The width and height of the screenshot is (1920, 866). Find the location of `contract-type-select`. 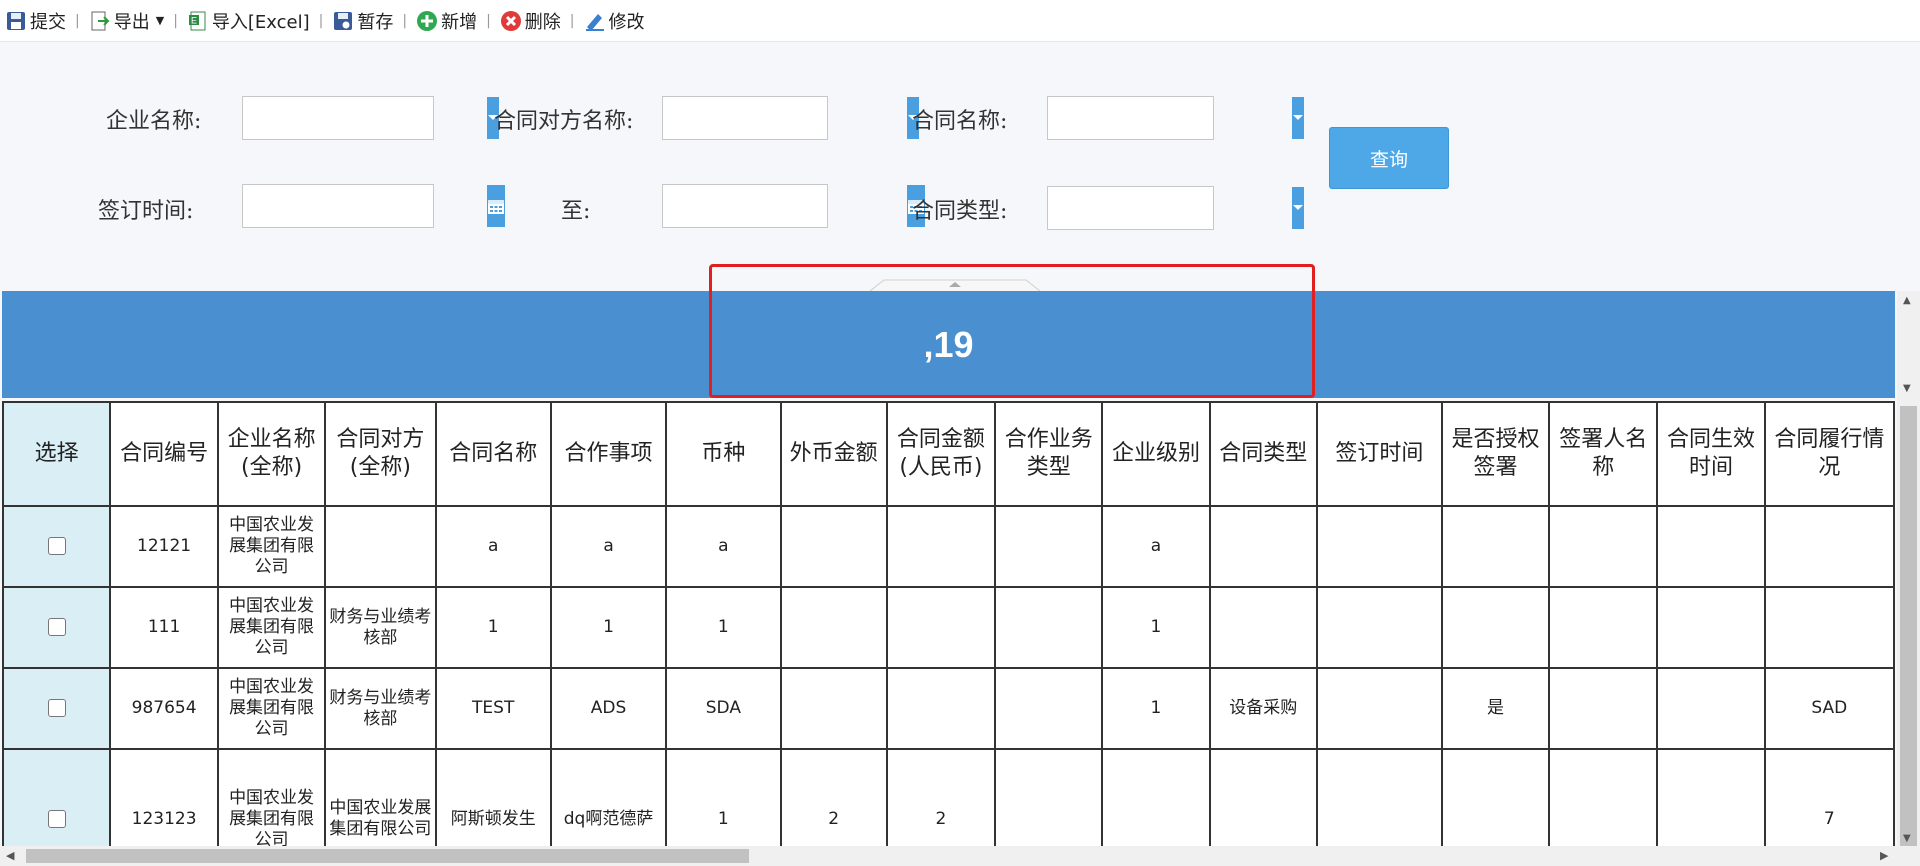

contract-type-select is located at coordinates (1175, 208).